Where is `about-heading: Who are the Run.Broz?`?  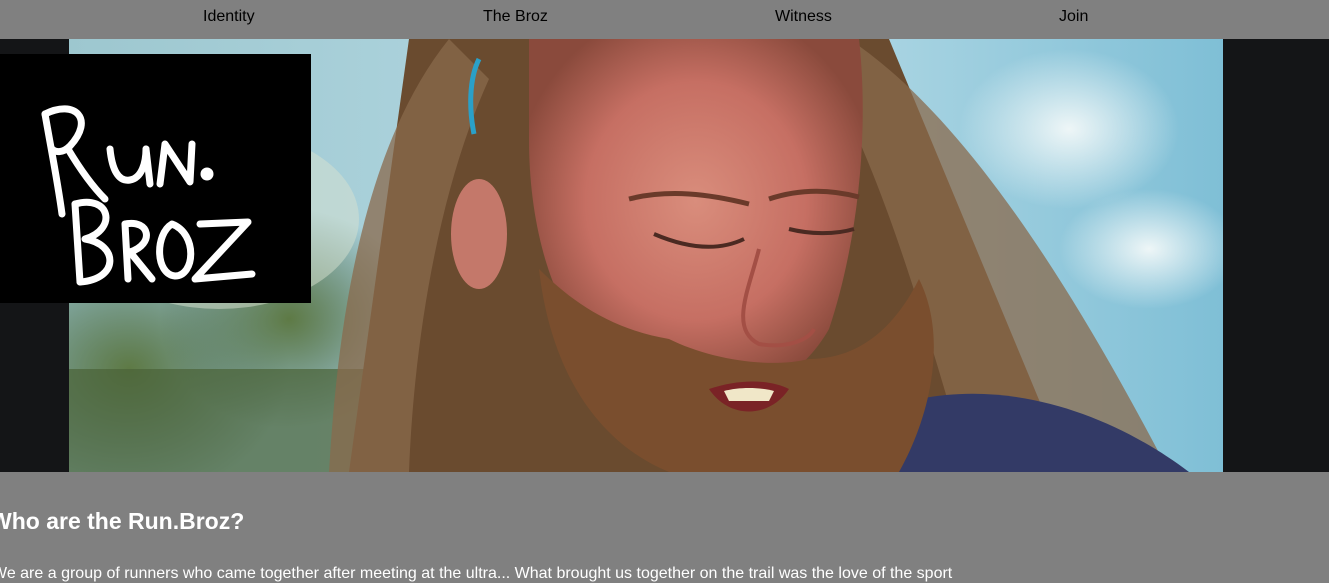 about-heading: Who are the Run.Broz? is located at coordinates (122, 521).